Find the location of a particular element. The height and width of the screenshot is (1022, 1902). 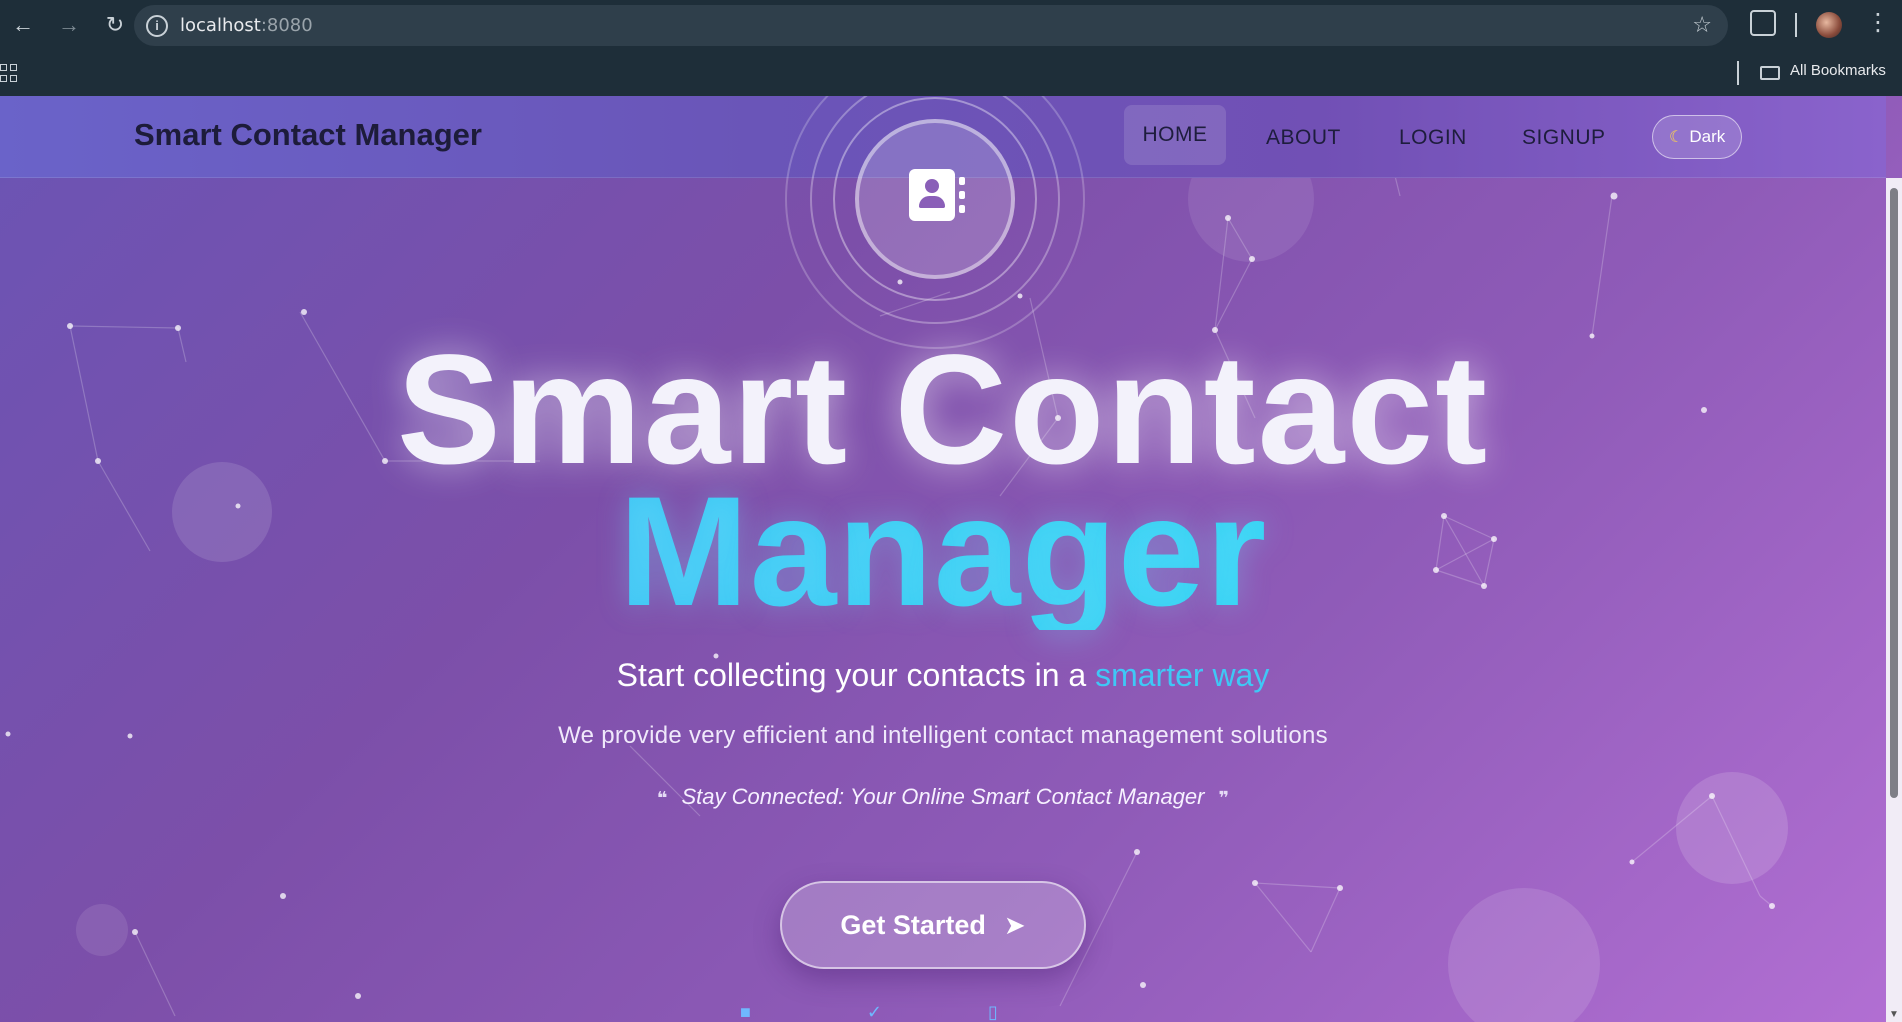

get-started-button: Get Started ➤ is located at coordinates (933, 925).